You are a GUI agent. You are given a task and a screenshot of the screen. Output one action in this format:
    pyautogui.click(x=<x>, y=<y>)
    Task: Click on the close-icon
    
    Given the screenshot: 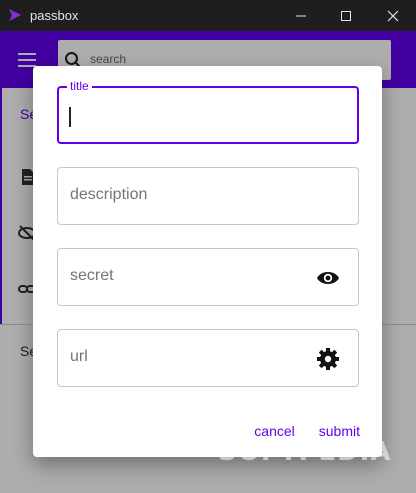 What is the action you would take?
    pyautogui.click(x=393, y=15)
    